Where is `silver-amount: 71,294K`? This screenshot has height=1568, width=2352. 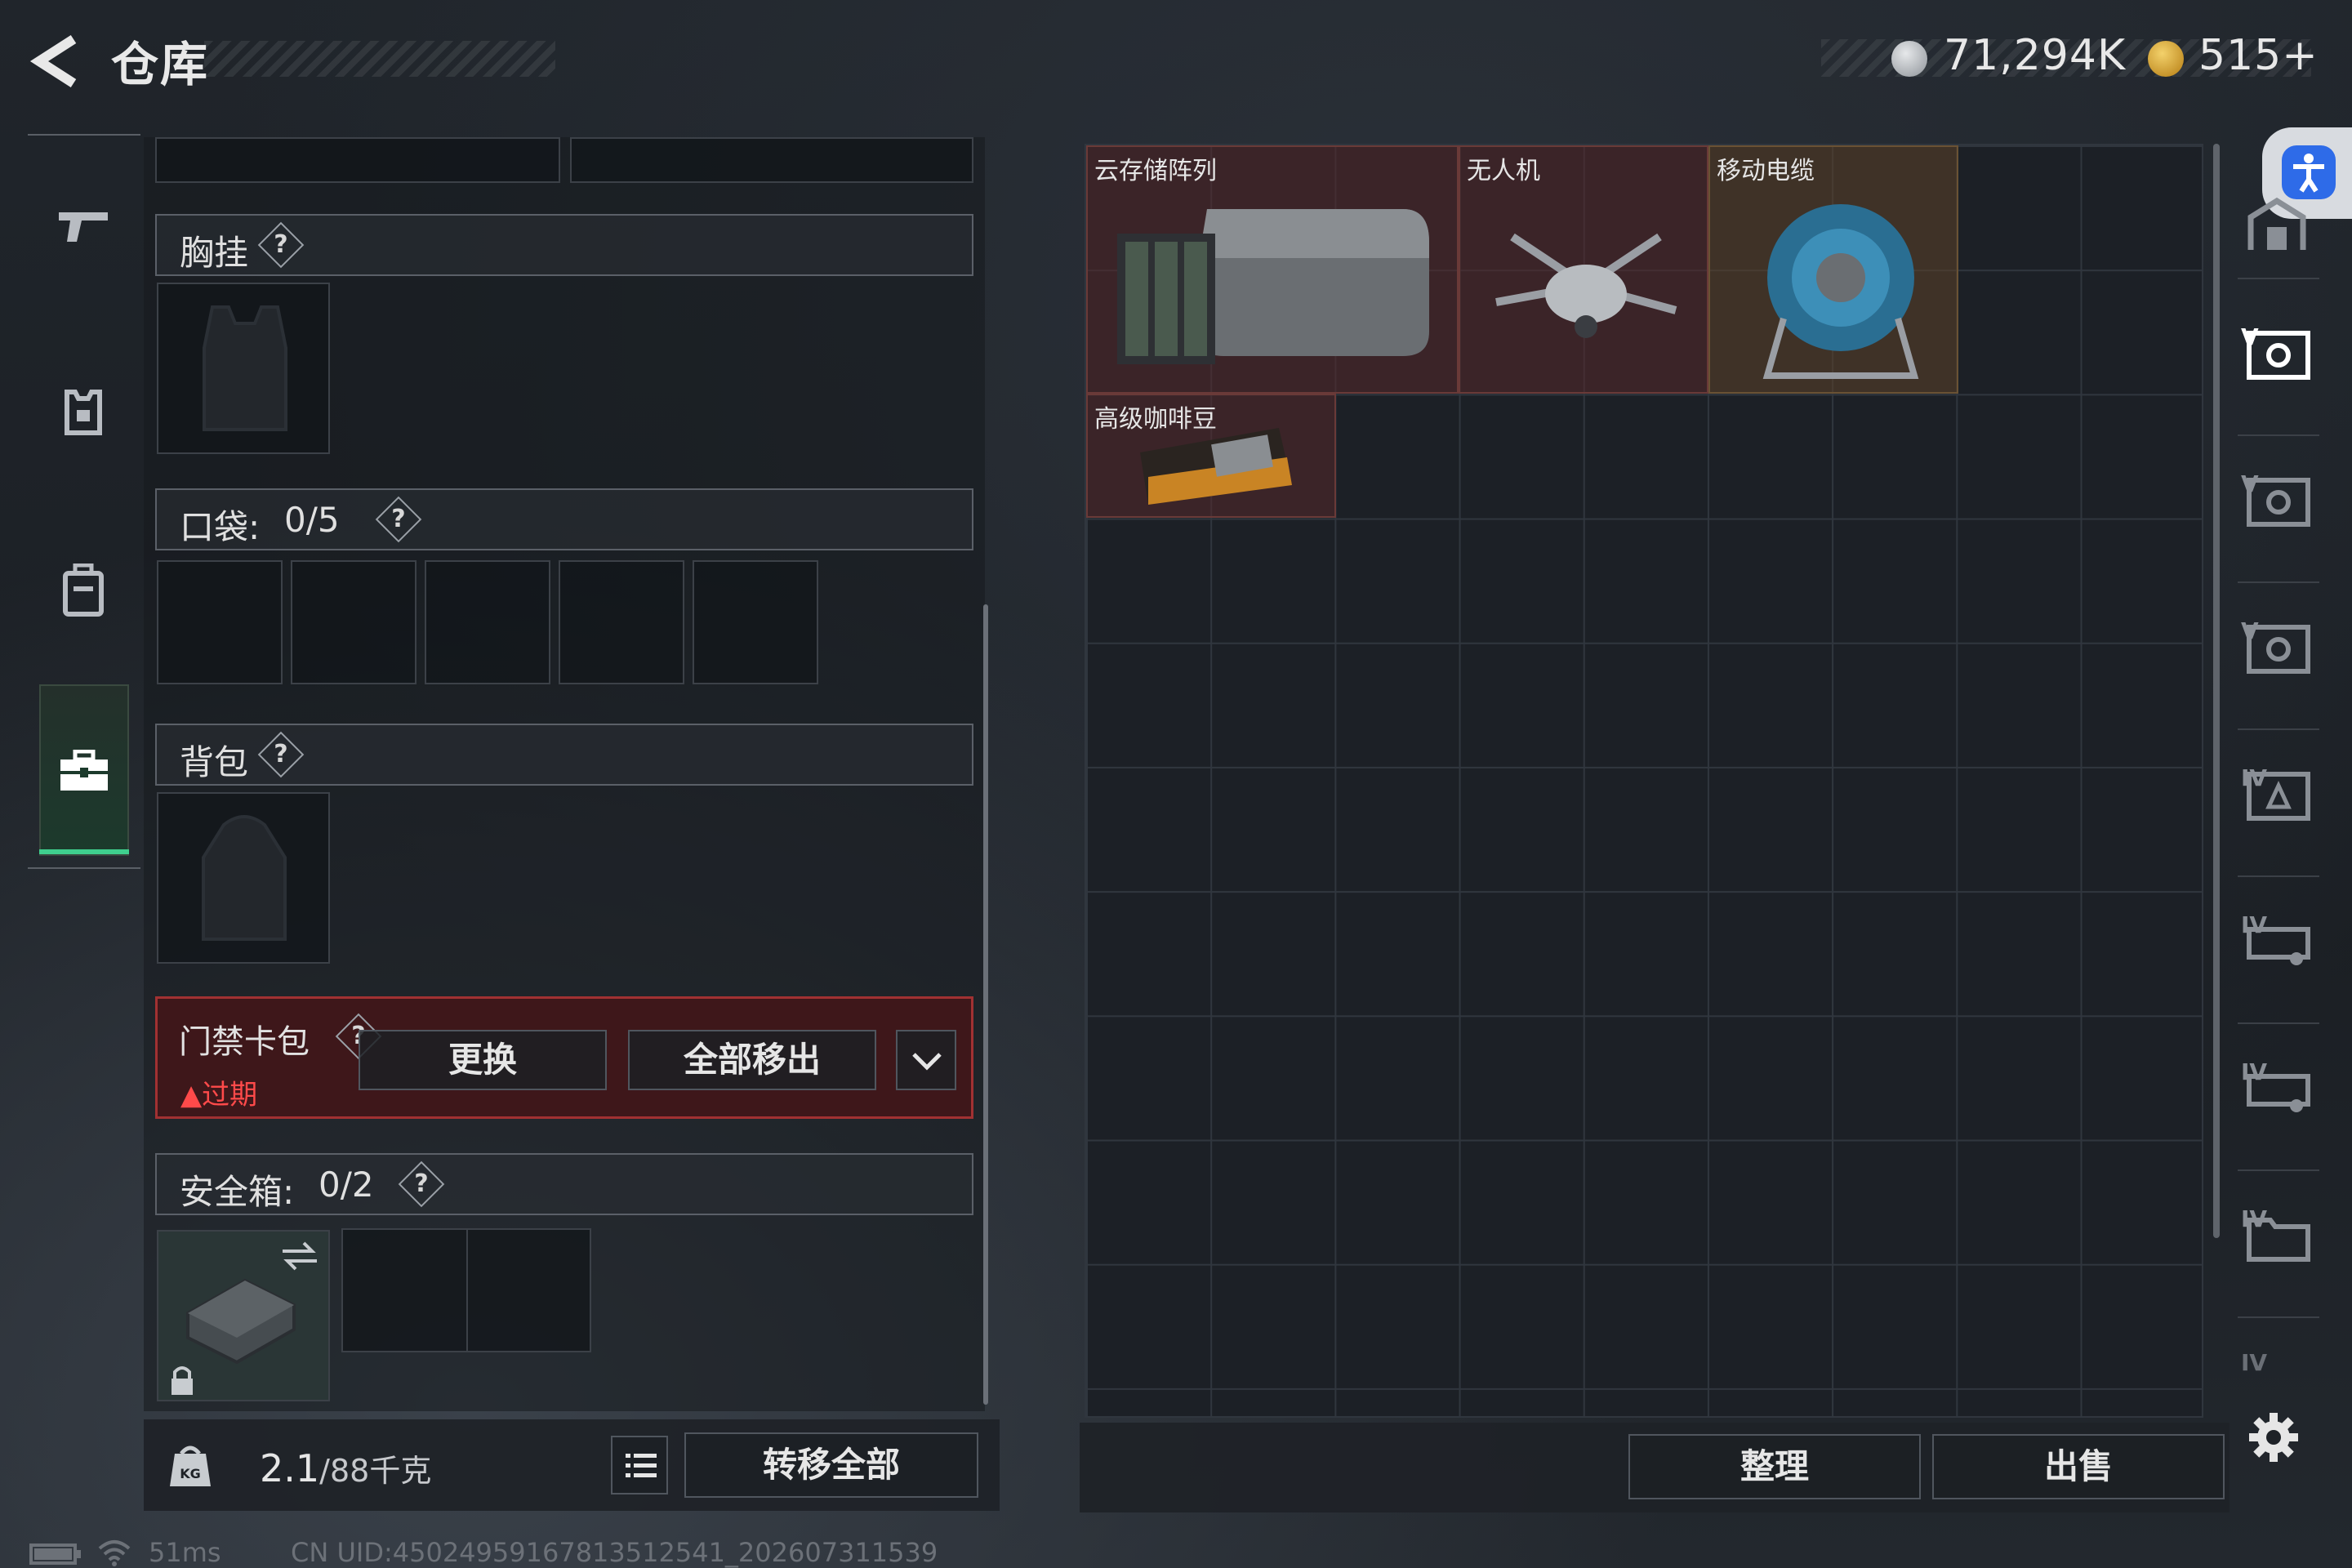
silver-amount: 71,294K is located at coordinates (2035, 55).